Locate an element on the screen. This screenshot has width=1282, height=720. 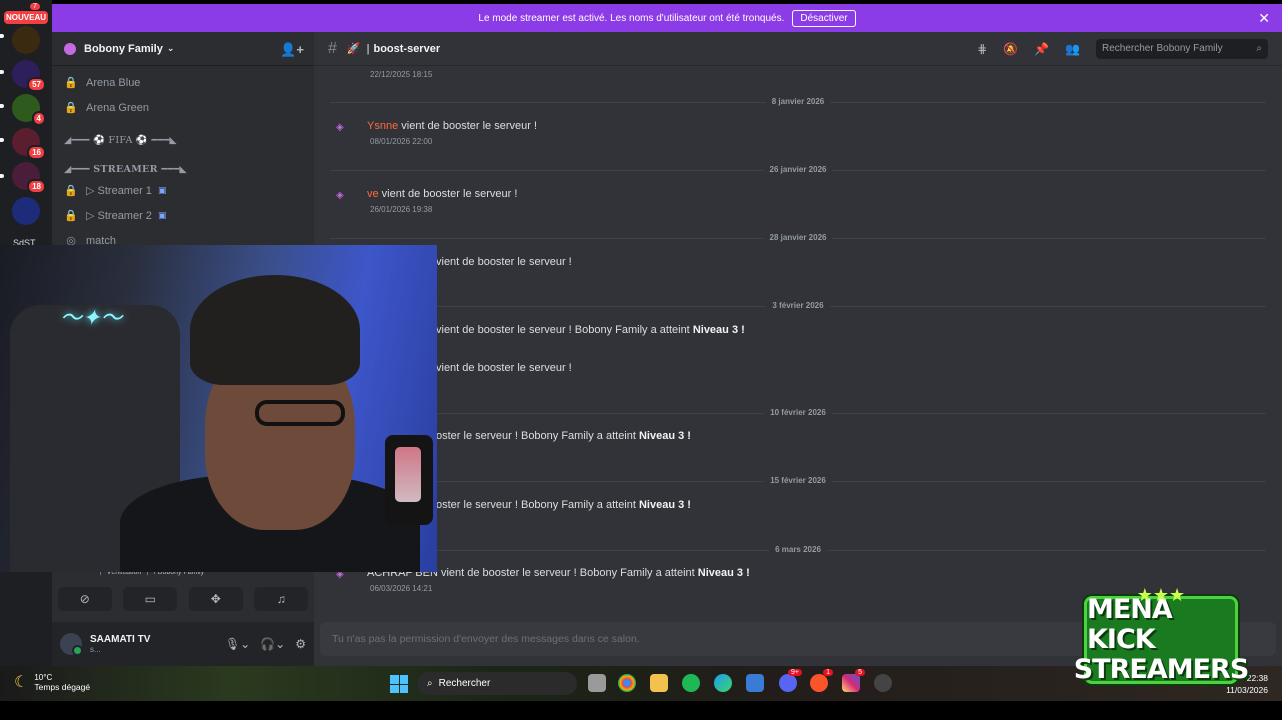
headphones-icon: 🎧⌄ is located at coordinates (272, 644).